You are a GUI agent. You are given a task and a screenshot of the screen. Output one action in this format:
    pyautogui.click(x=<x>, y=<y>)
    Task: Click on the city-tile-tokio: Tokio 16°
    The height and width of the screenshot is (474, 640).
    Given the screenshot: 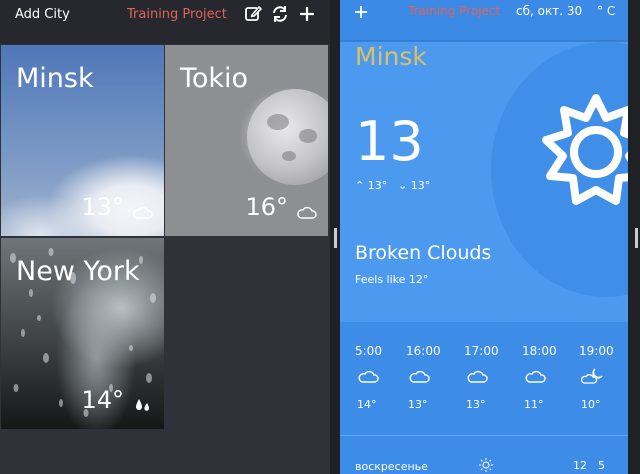 What is the action you would take?
    pyautogui.click(x=246, y=140)
    